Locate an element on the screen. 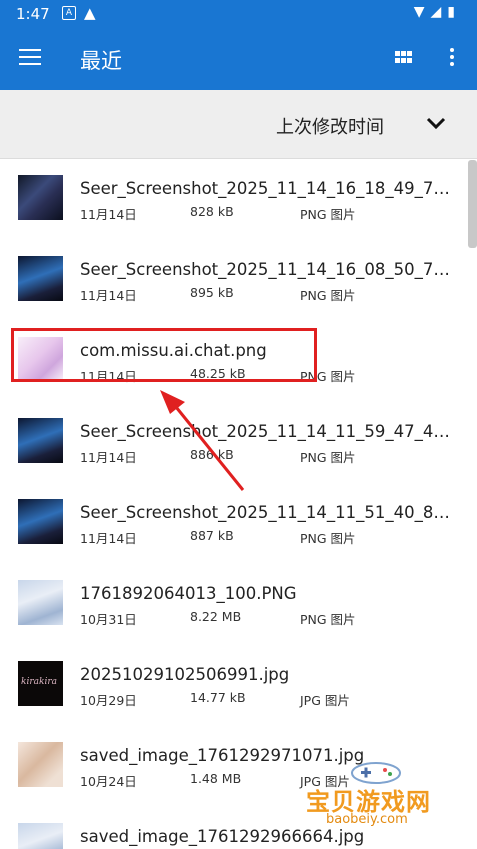 The height and width of the screenshot is (849, 477). page-title: 最近 is located at coordinates (101, 61).